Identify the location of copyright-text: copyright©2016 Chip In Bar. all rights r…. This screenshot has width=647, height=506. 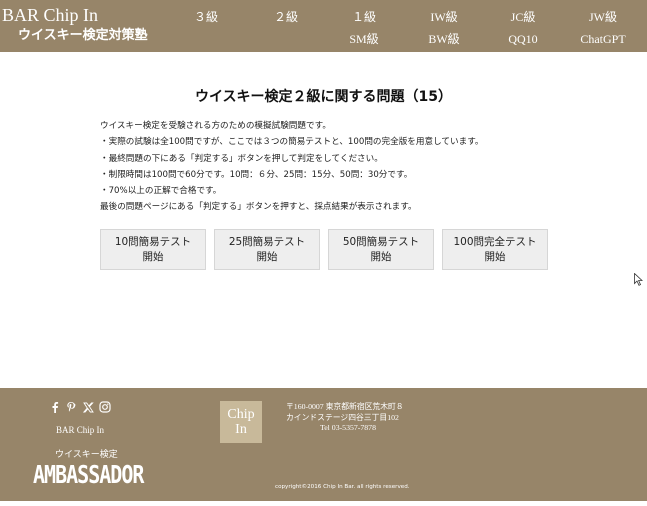
(342, 487).